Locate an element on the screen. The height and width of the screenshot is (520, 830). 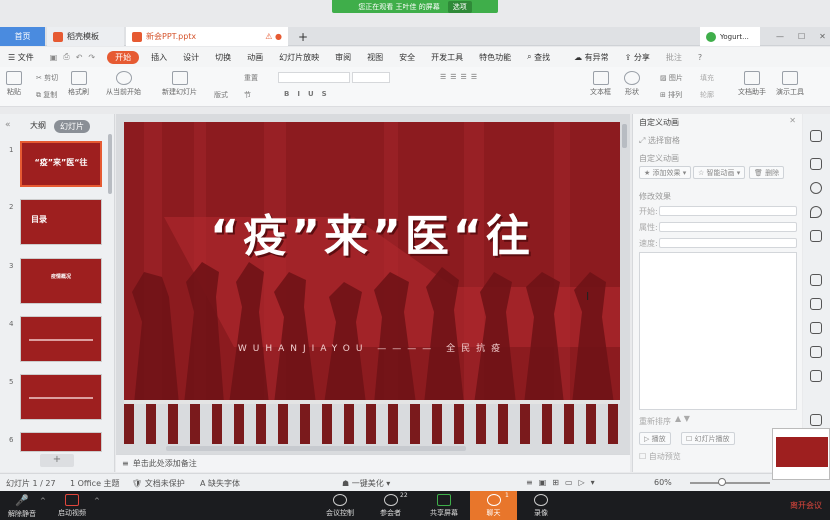
box-icon is located at coordinates (816, 376).